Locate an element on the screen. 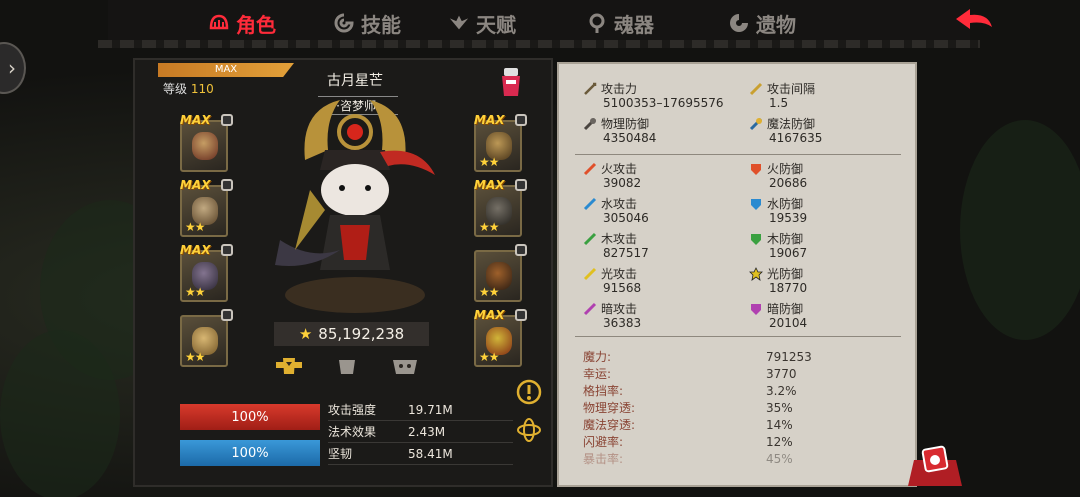  stat-row: 暴击率: 45% is located at coordinates (688, 459).